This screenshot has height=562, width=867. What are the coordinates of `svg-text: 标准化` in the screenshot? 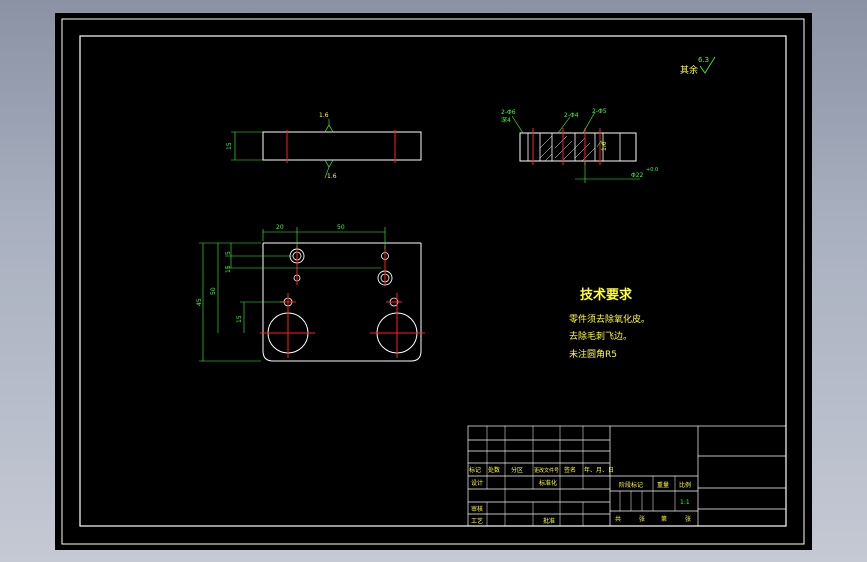 It's located at (548, 483).